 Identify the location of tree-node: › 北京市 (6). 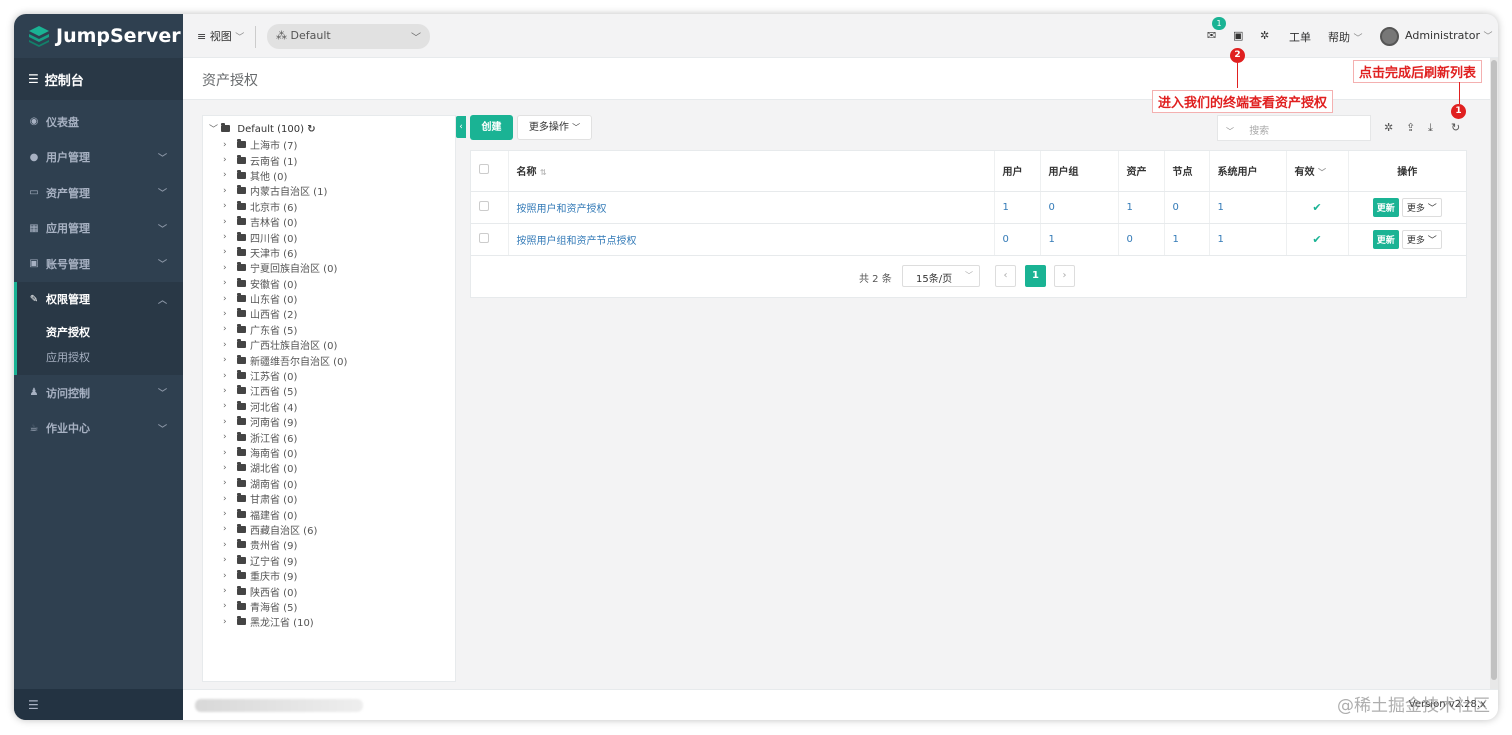
(285, 206).